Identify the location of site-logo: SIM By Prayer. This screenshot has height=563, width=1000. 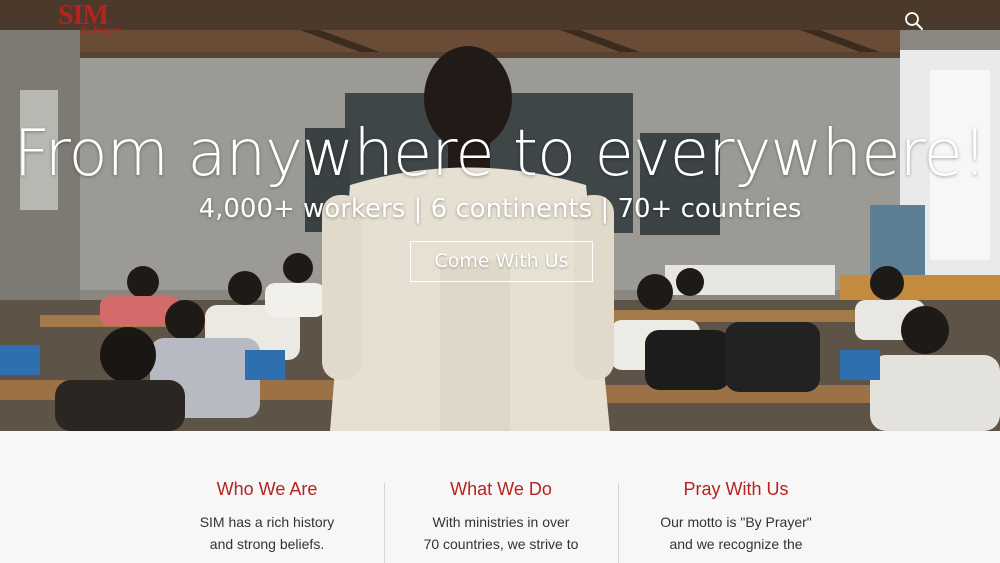
(98, 22).